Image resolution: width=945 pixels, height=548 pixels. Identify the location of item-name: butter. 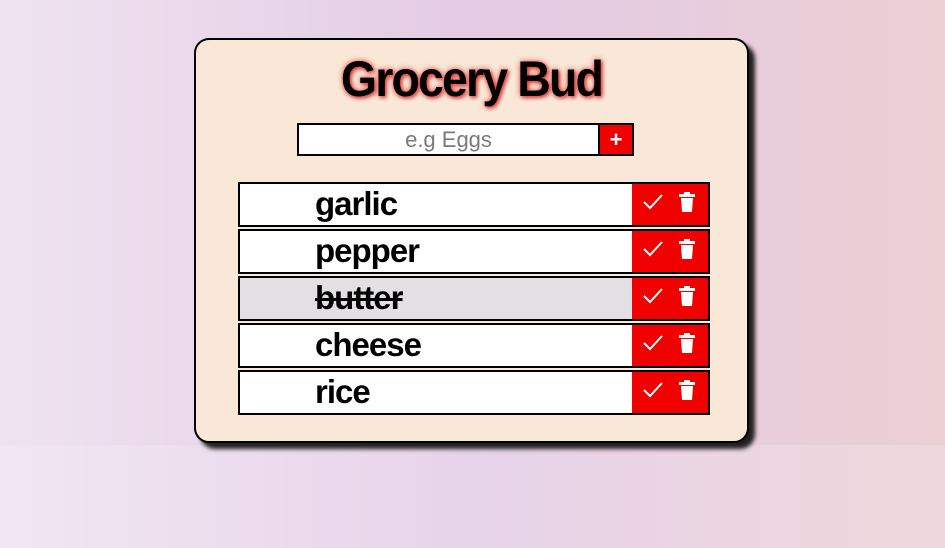
(359, 297).